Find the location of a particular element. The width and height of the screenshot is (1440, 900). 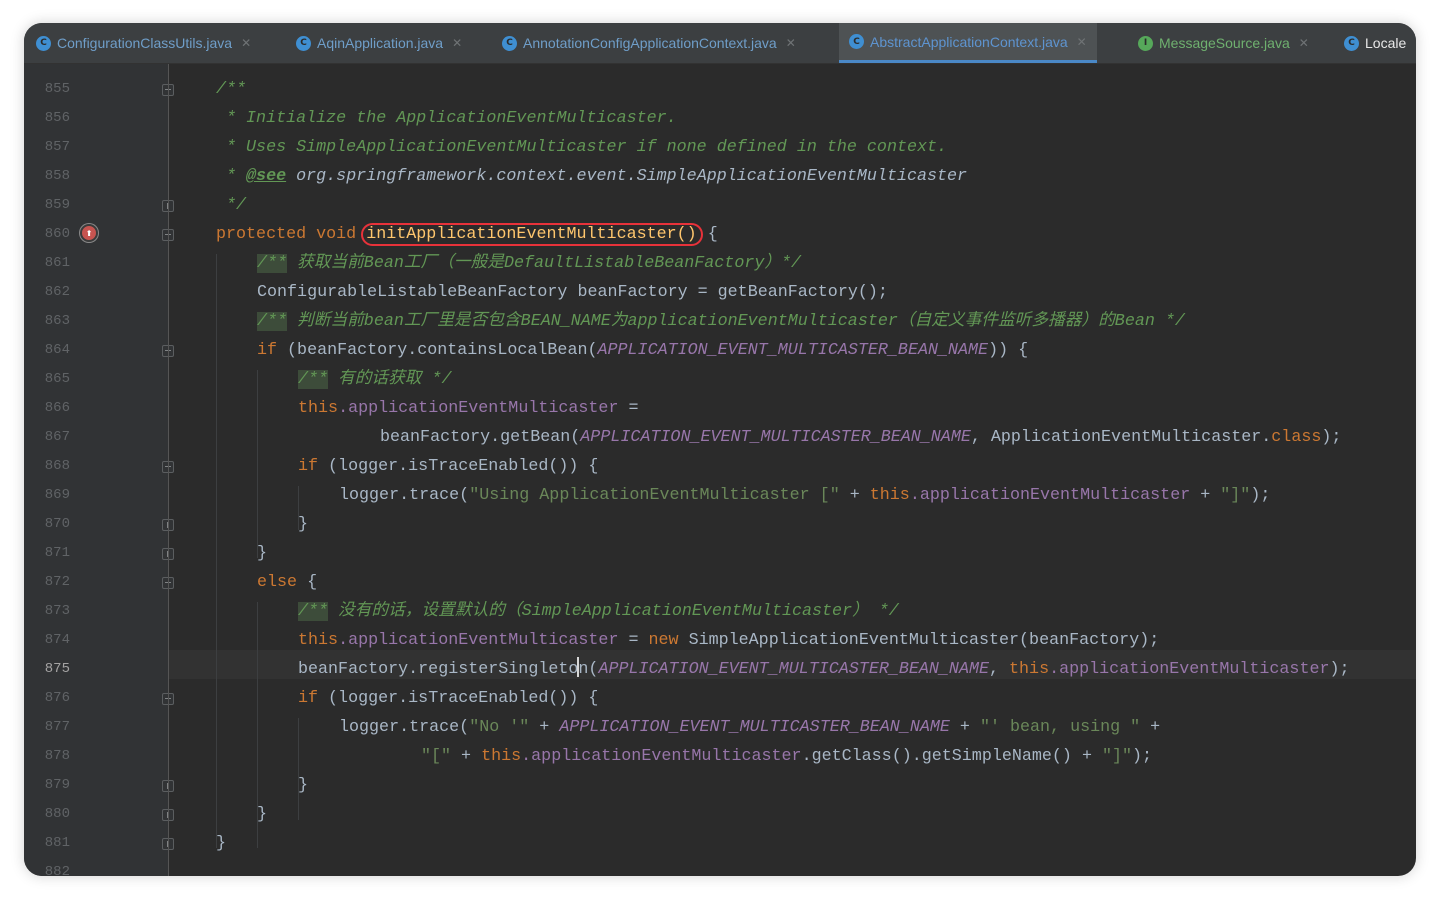

line-number: 880 is located at coordinates (57, 814).